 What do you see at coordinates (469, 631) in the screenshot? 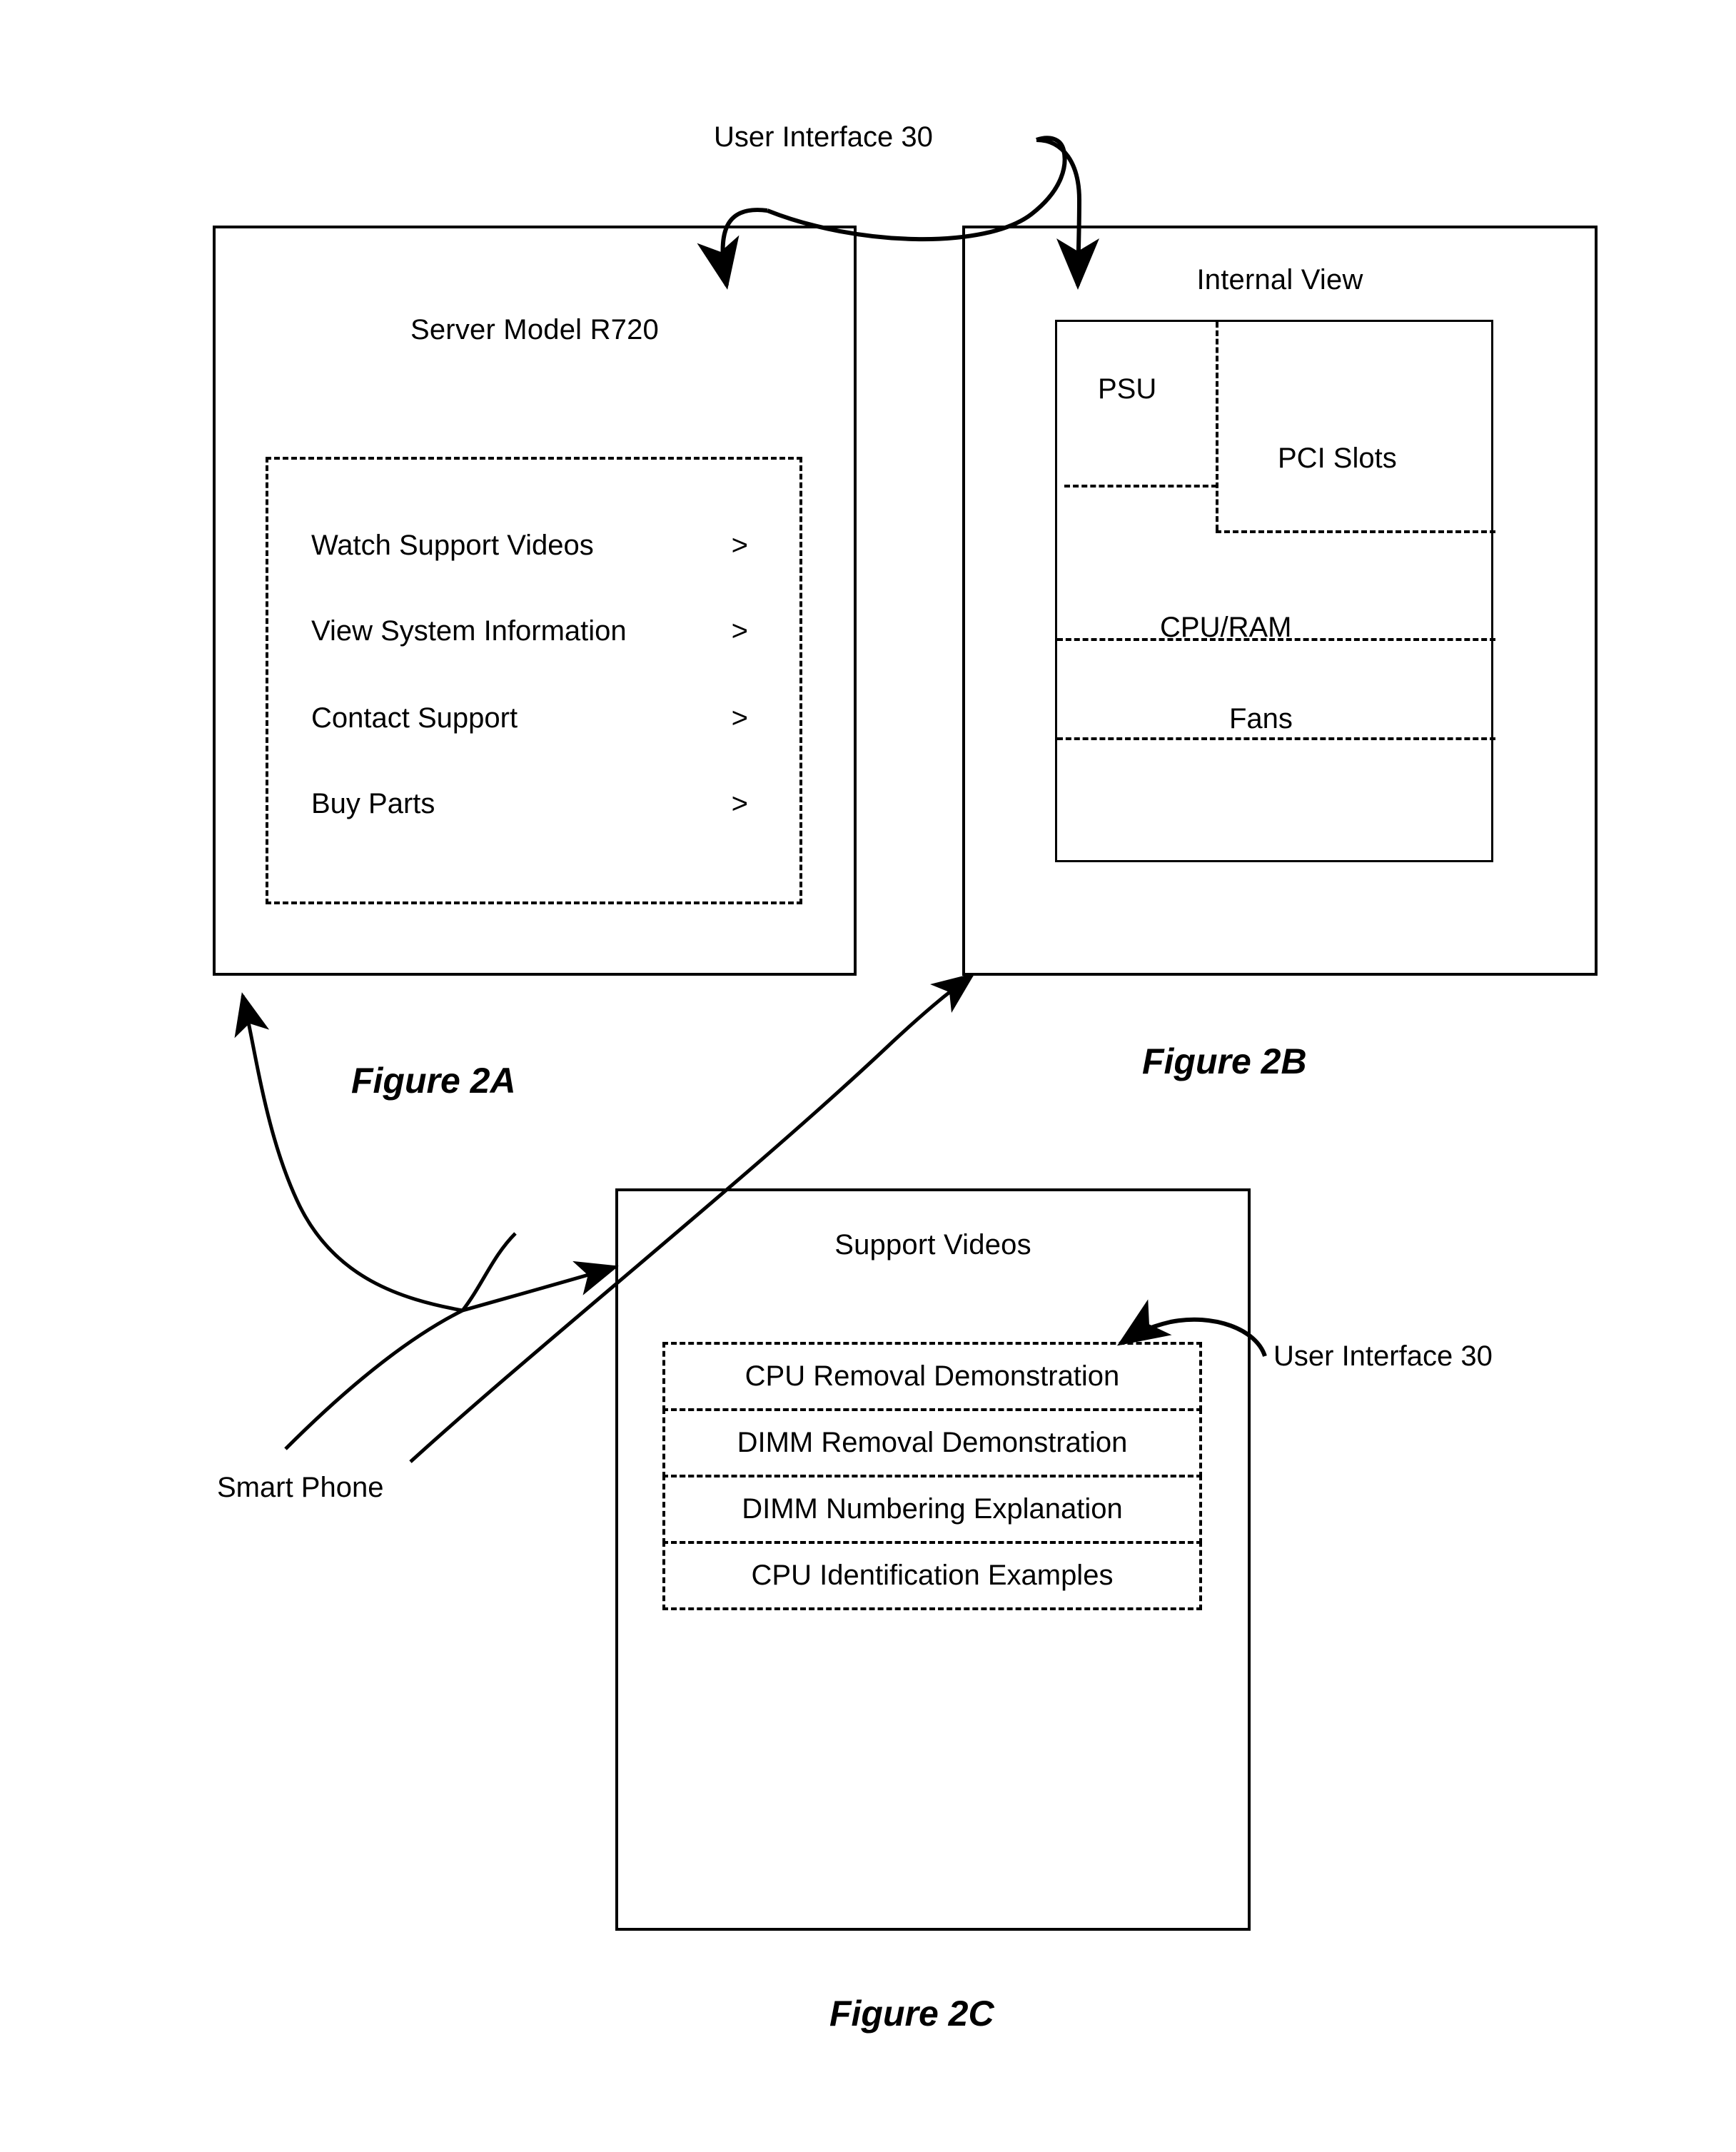
I see `menu-item-label: View System Information` at bounding box center [469, 631].